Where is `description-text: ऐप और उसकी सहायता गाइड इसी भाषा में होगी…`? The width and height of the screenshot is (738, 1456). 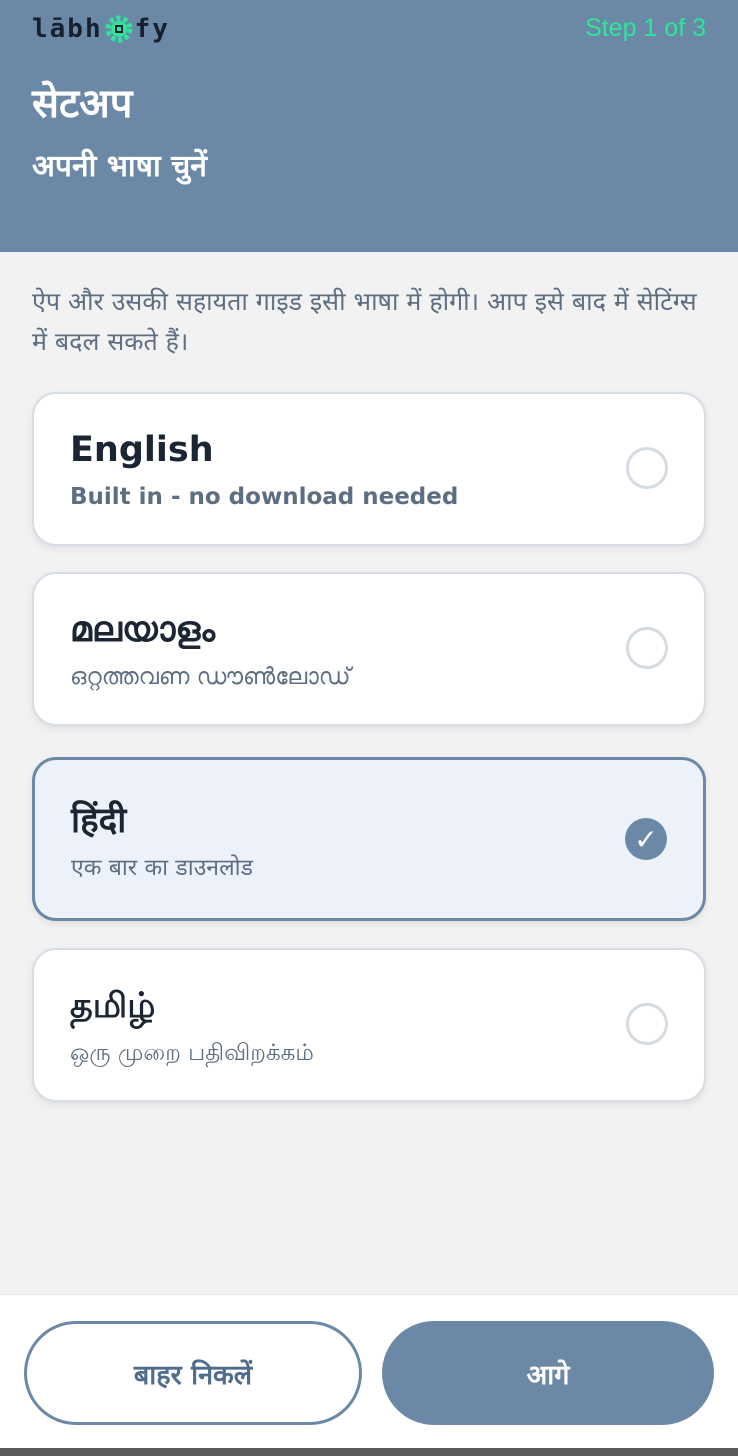 description-text: ऐप और उसकी सहायता गाइड इसी भाषा में होगी… is located at coordinates (364, 321).